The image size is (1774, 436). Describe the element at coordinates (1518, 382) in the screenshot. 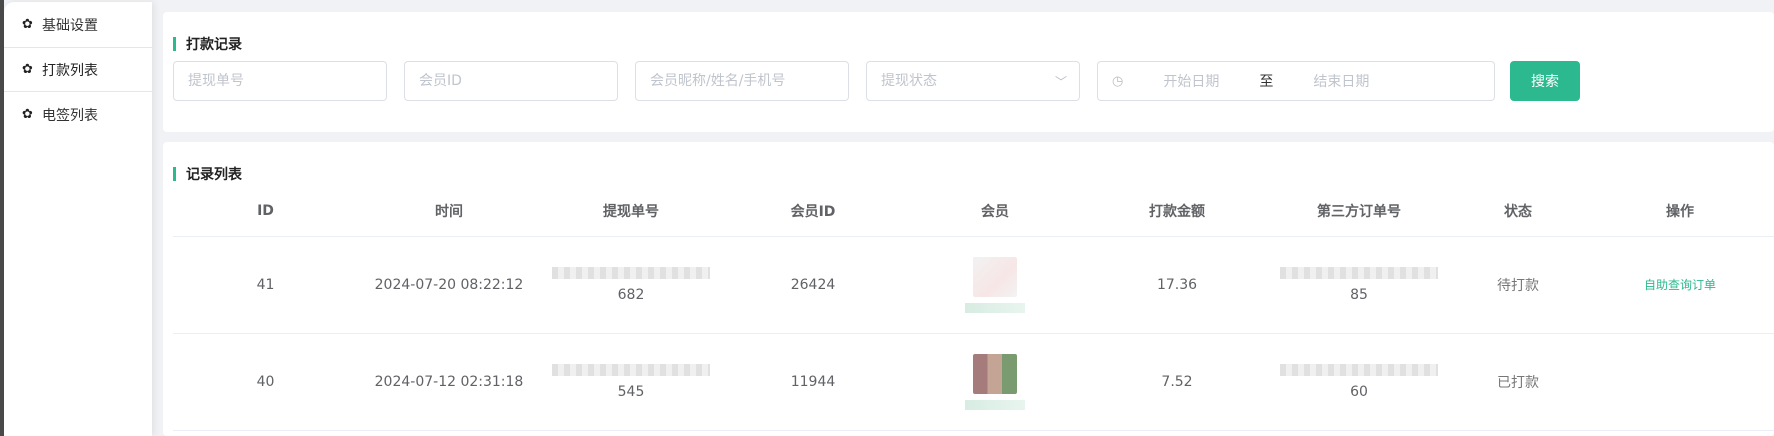

I see `cell-status: 已打款` at that location.